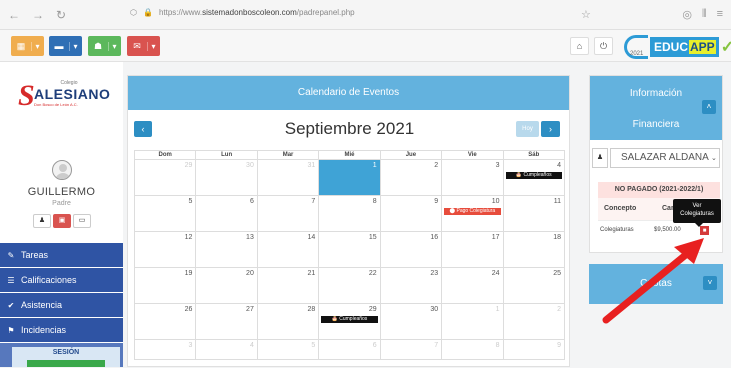 This screenshot has width=731, height=368. What do you see at coordinates (250, 237) in the screenshot?
I see `calendar-day-number: 13` at bounding box center [250, 237].